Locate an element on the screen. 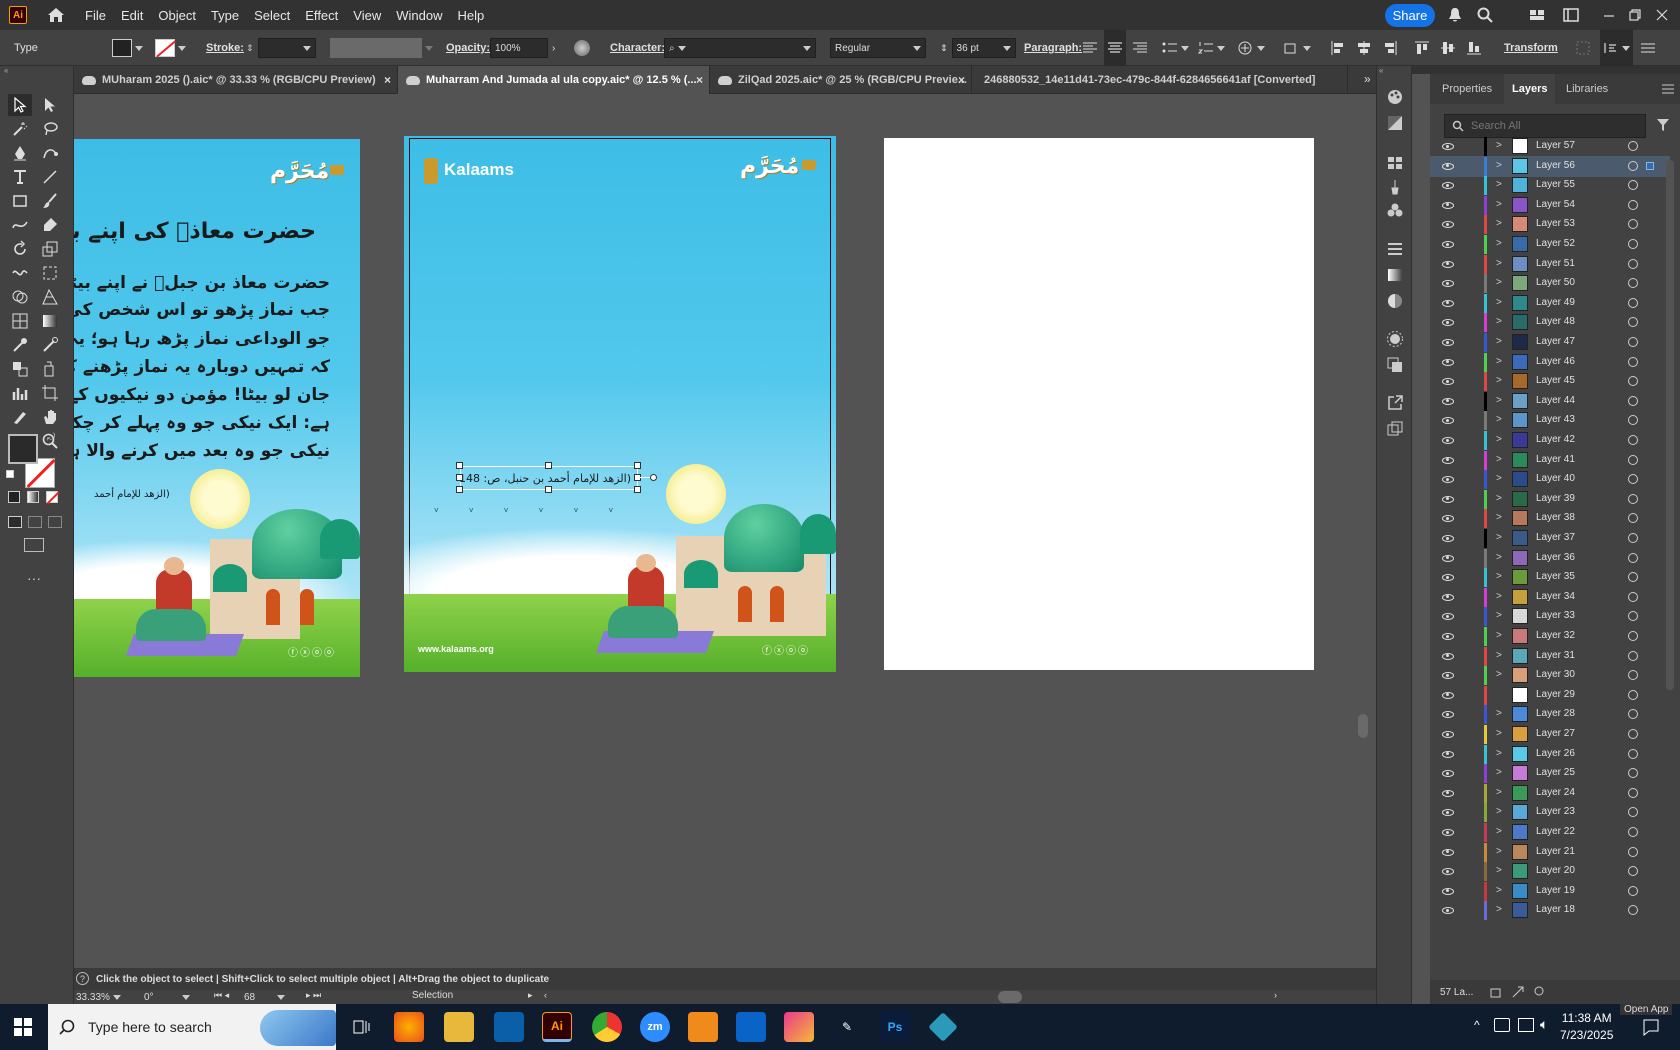  layer-name: Layer 36 is located at coordinates (1555, 557).